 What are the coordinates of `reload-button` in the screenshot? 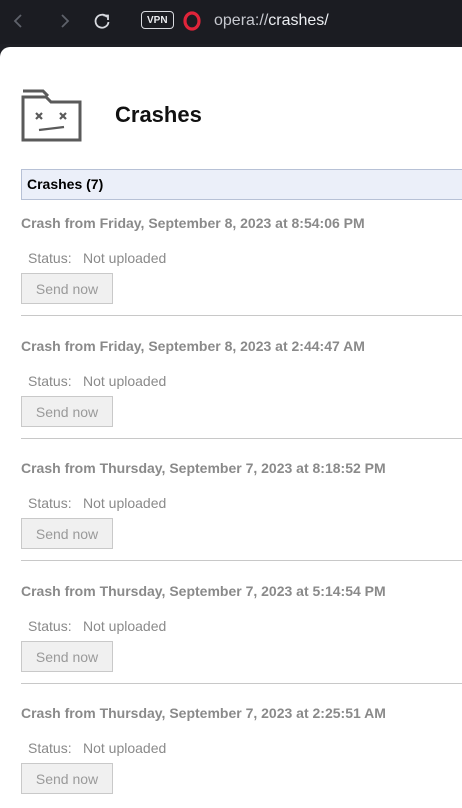 It's located at (102, 21).